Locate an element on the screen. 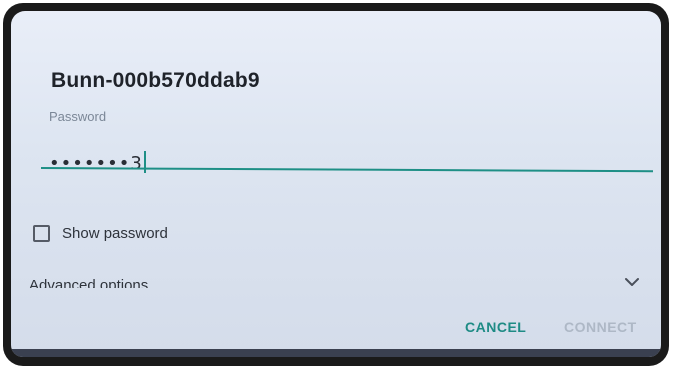 The image size is (674, 371). connect-button: CONNECT is located at coordinates (600, 327).